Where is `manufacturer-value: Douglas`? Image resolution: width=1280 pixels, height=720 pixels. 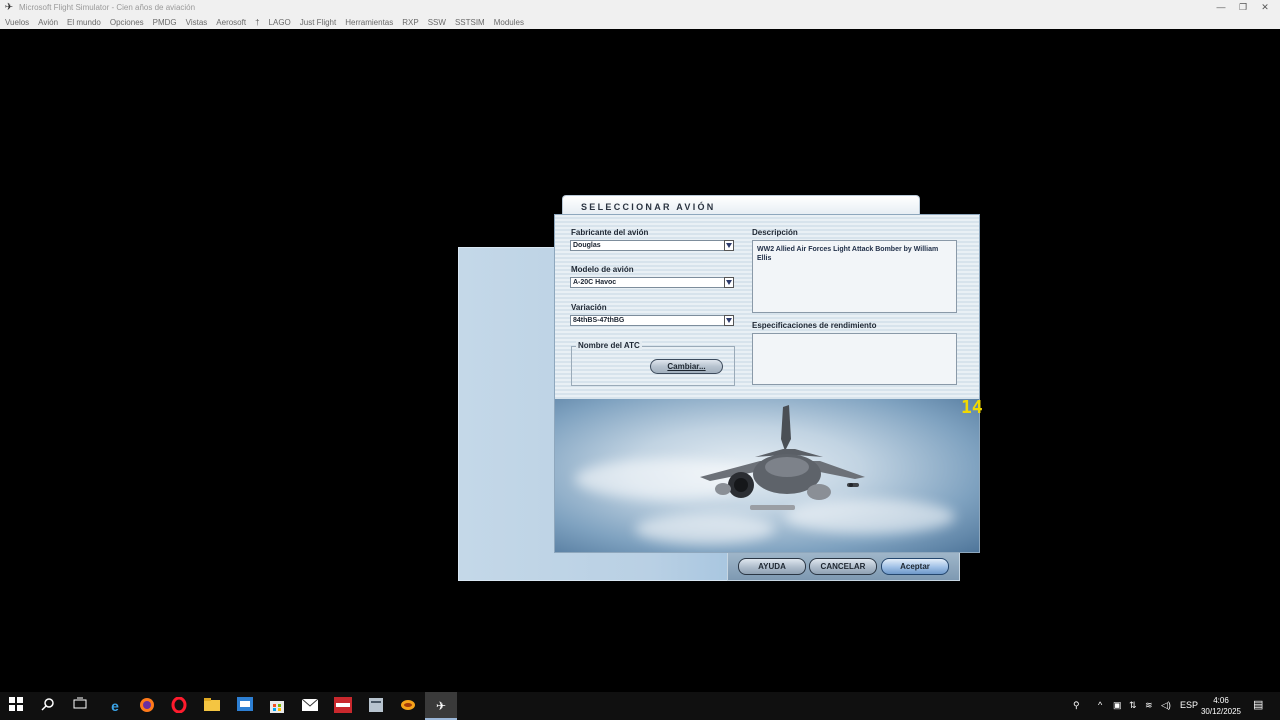
manufacturer-value: Douglas is located at coordinates (587, 245).